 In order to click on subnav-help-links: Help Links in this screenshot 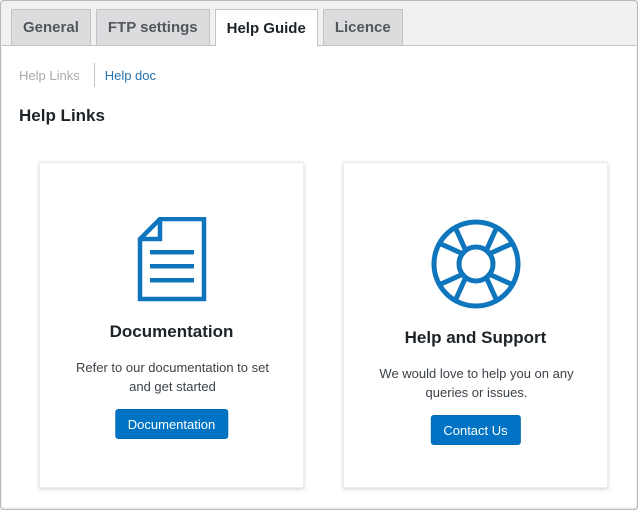, I will do `click(56, 75)`.